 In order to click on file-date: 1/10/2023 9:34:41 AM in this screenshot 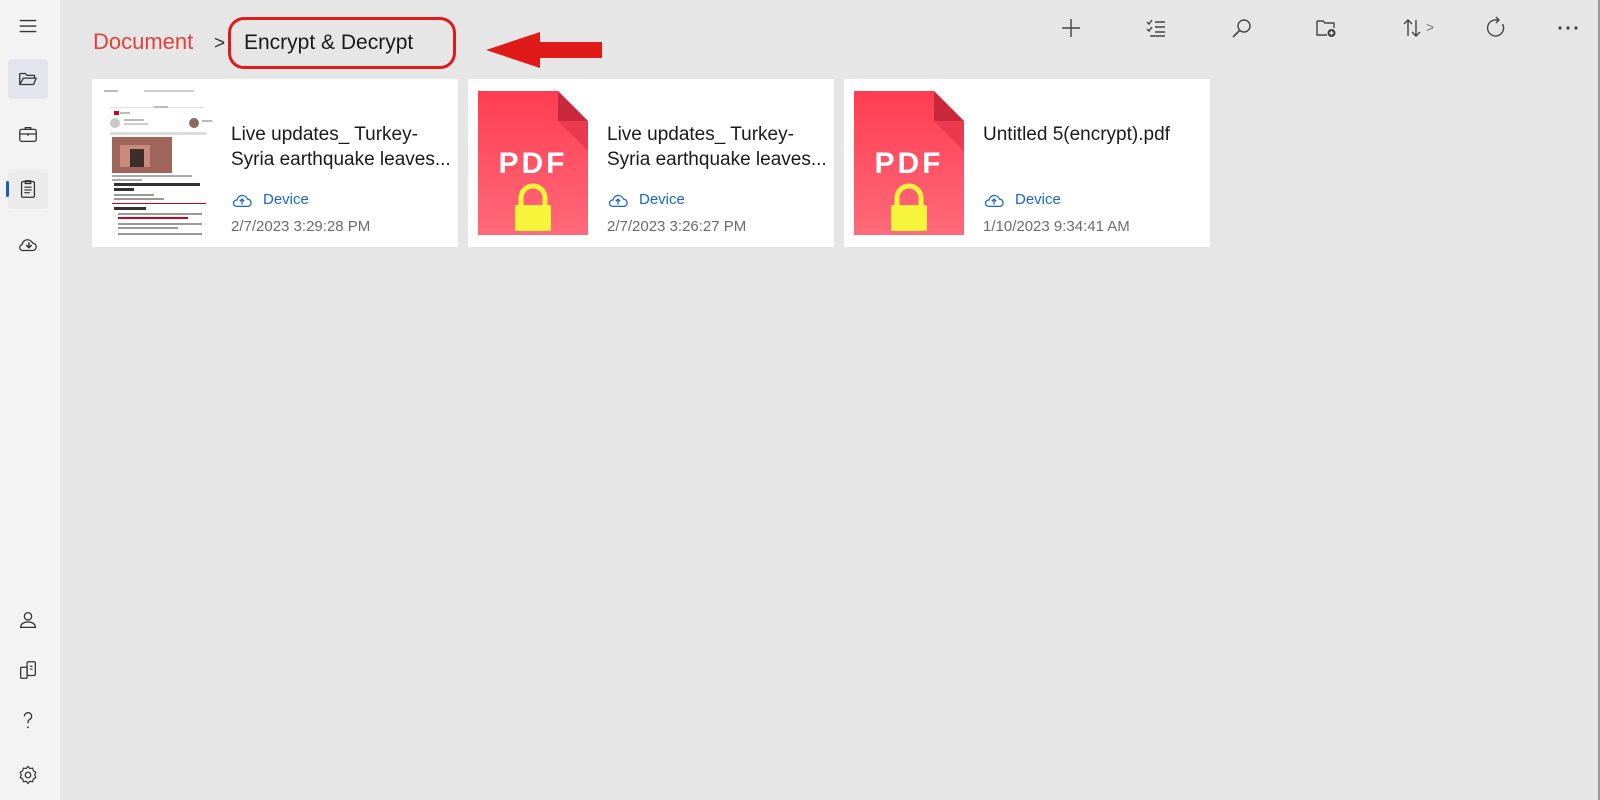, I will do `click(1056, 226)`.